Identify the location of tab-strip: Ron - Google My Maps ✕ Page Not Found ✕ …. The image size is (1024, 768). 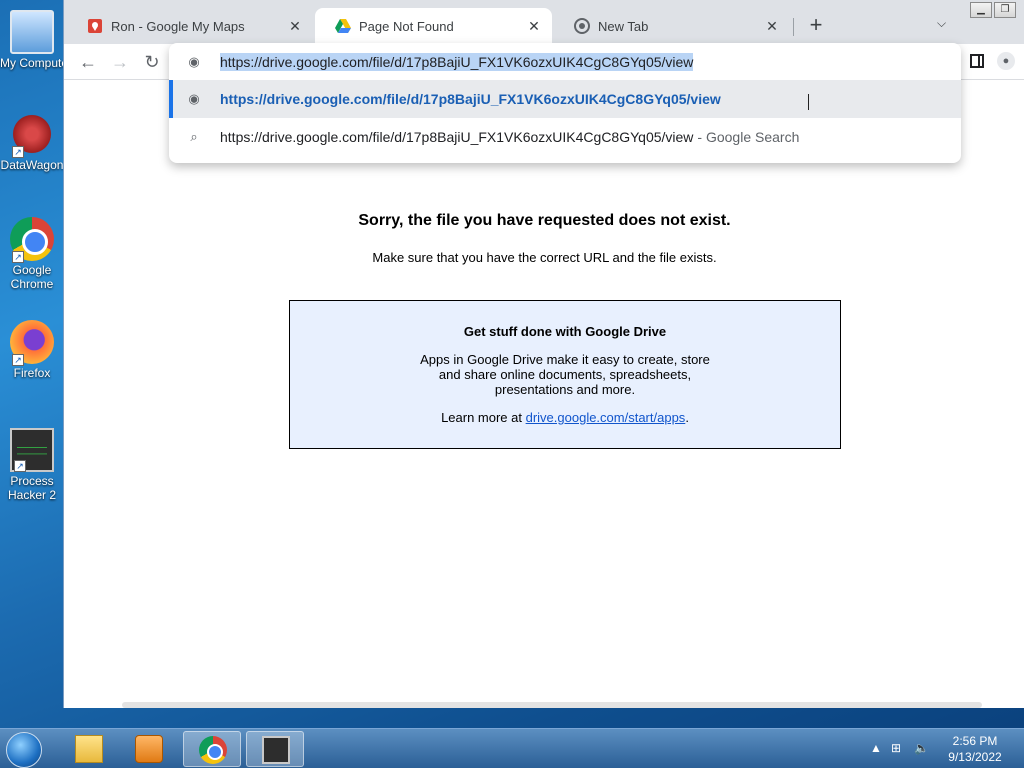
(544, 22).